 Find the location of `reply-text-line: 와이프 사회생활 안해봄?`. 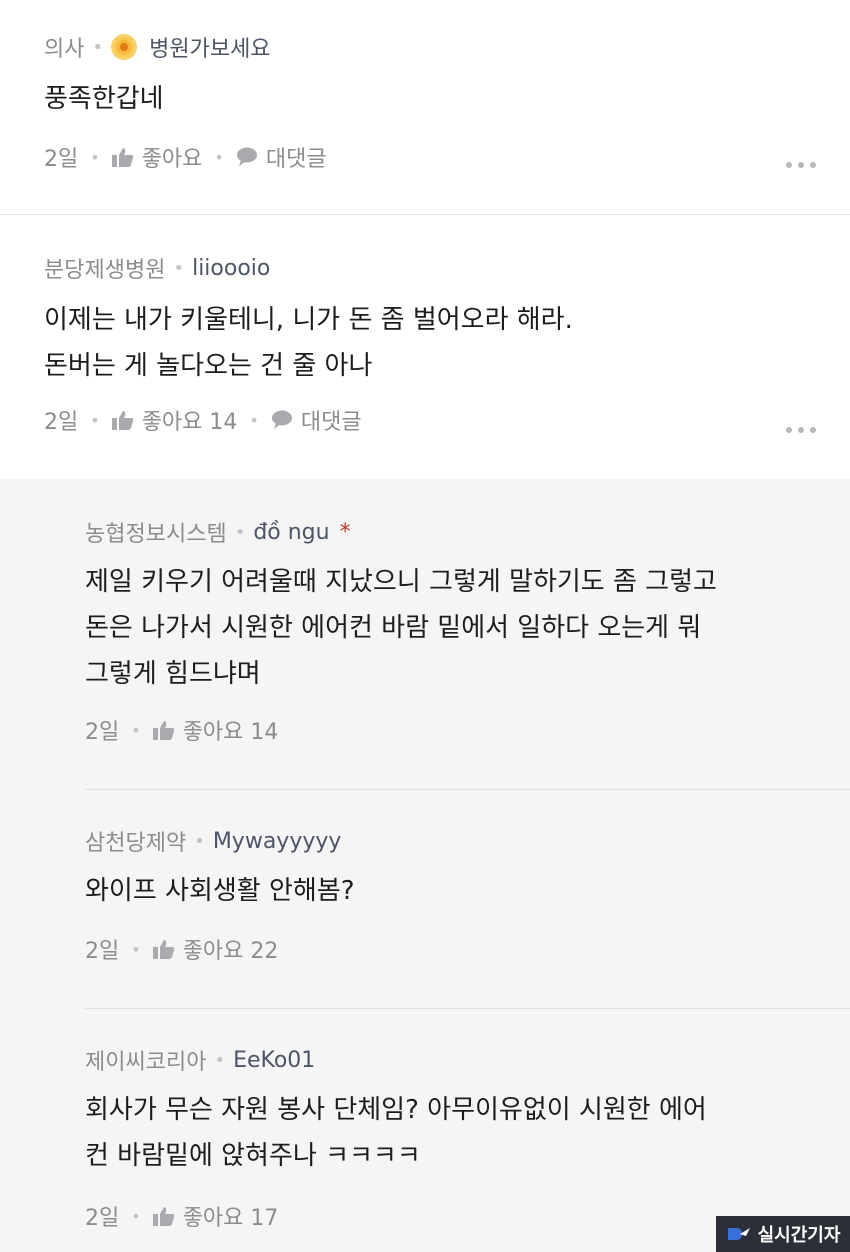

reply-text-line: 와이프 사회생활 안해봄? is located at coordinates (220, 891).